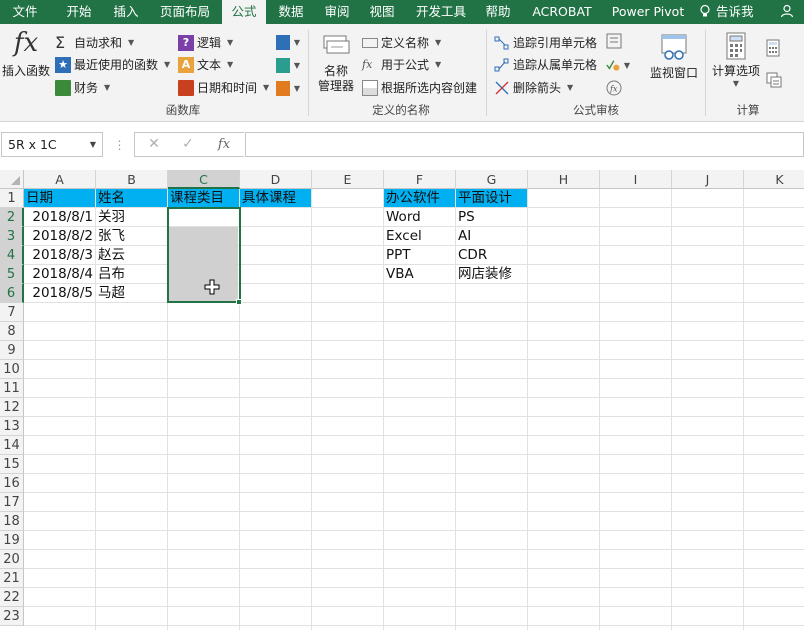  What do you see at coordinates (126, 12) in the screenshot?
I see `tab-insert: 插入` at bounding box center [126, 12].